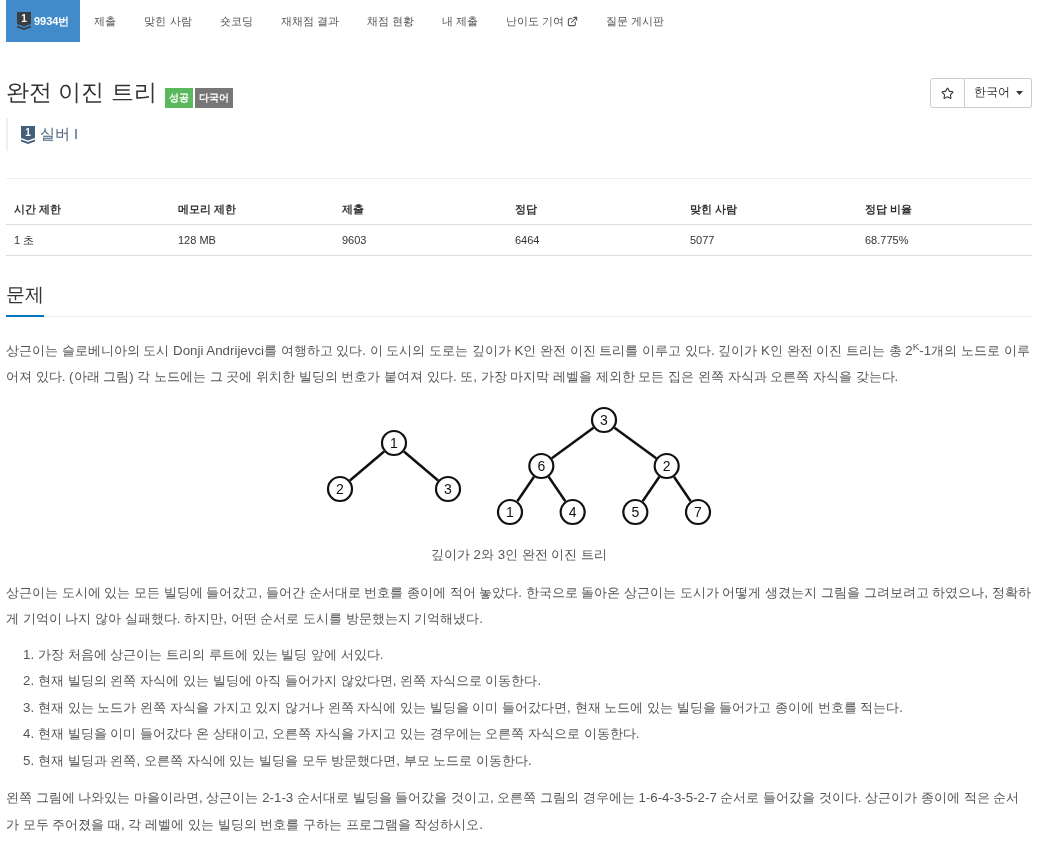  What do you see at coordinates (572, 511) in the screenshot?
I see `tree-node: 4` at bounding box center [572, 511].